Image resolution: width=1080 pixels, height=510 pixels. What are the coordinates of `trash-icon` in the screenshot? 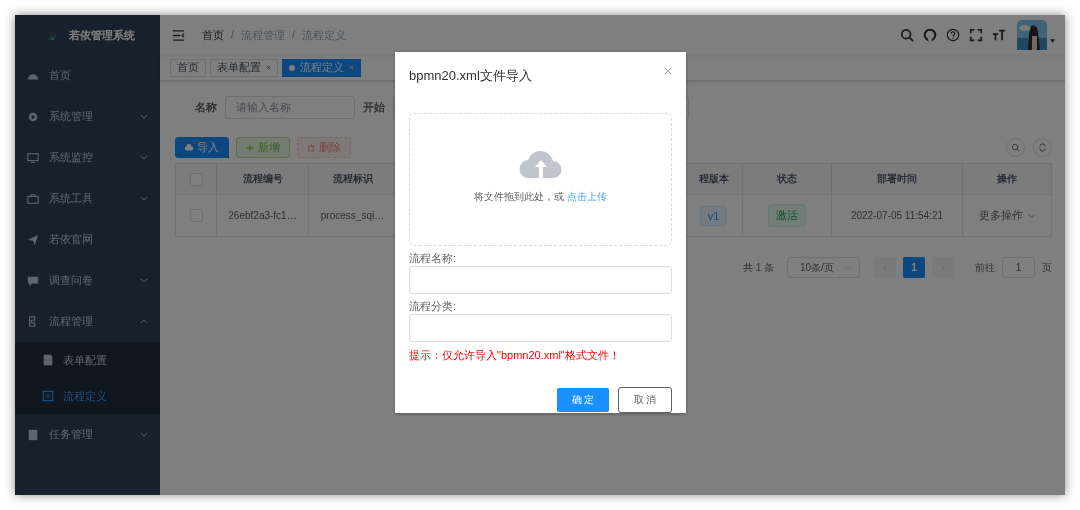 It's located at (311, 147).